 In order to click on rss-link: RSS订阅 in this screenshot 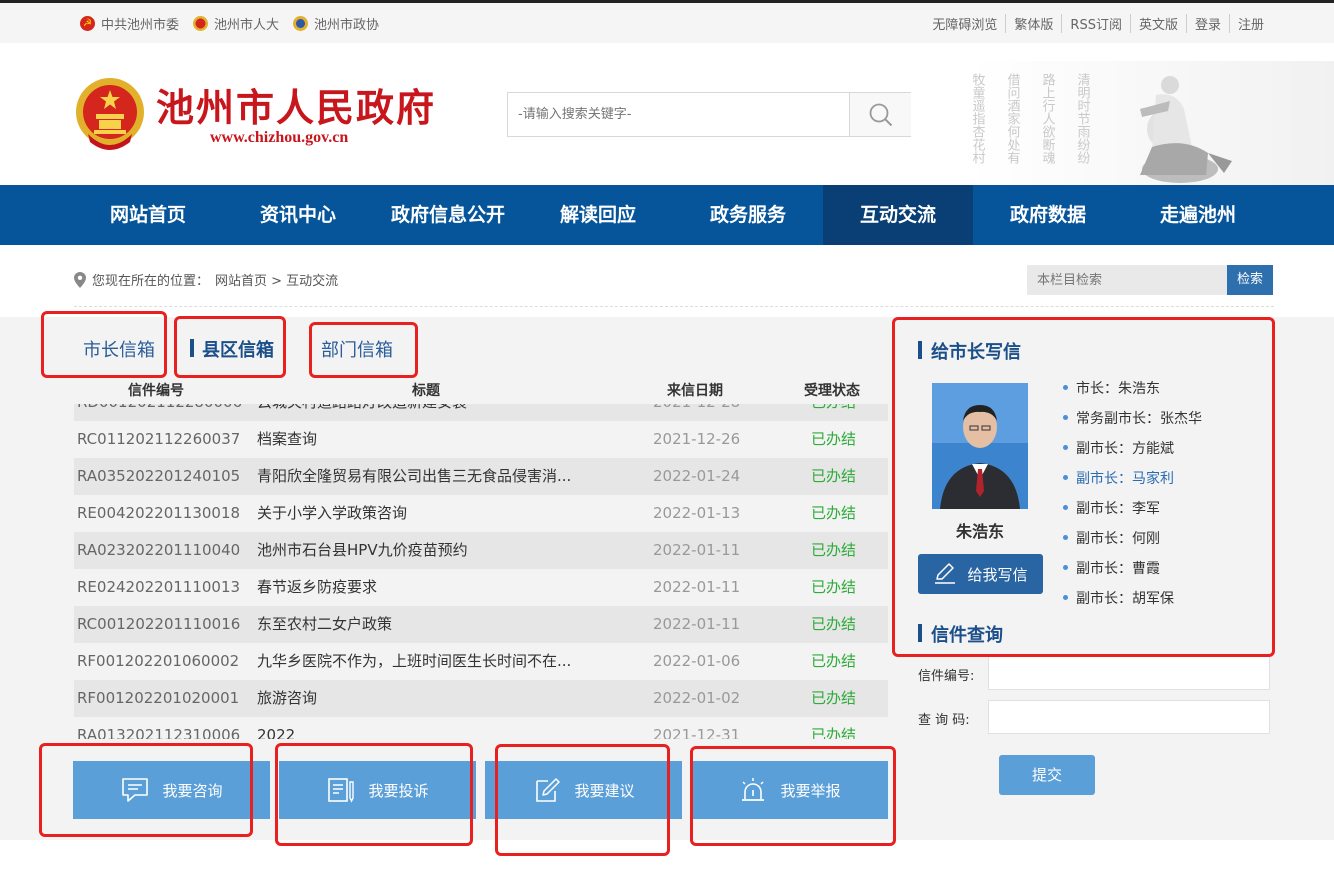, I will do `click(1095, 23)`.